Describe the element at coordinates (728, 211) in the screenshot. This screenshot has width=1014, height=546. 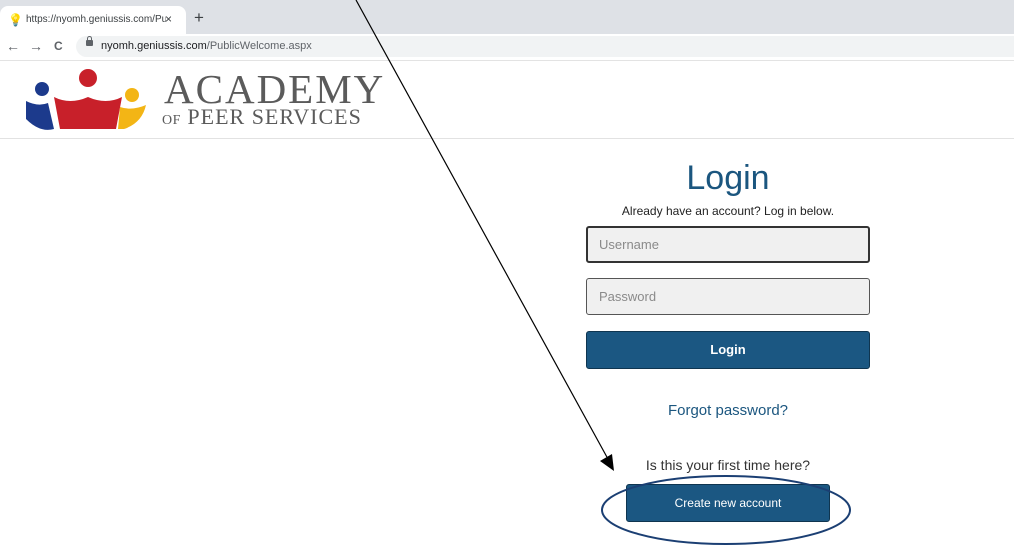
I see `login-subtitle: Already have an account? Log in below.` at that location.